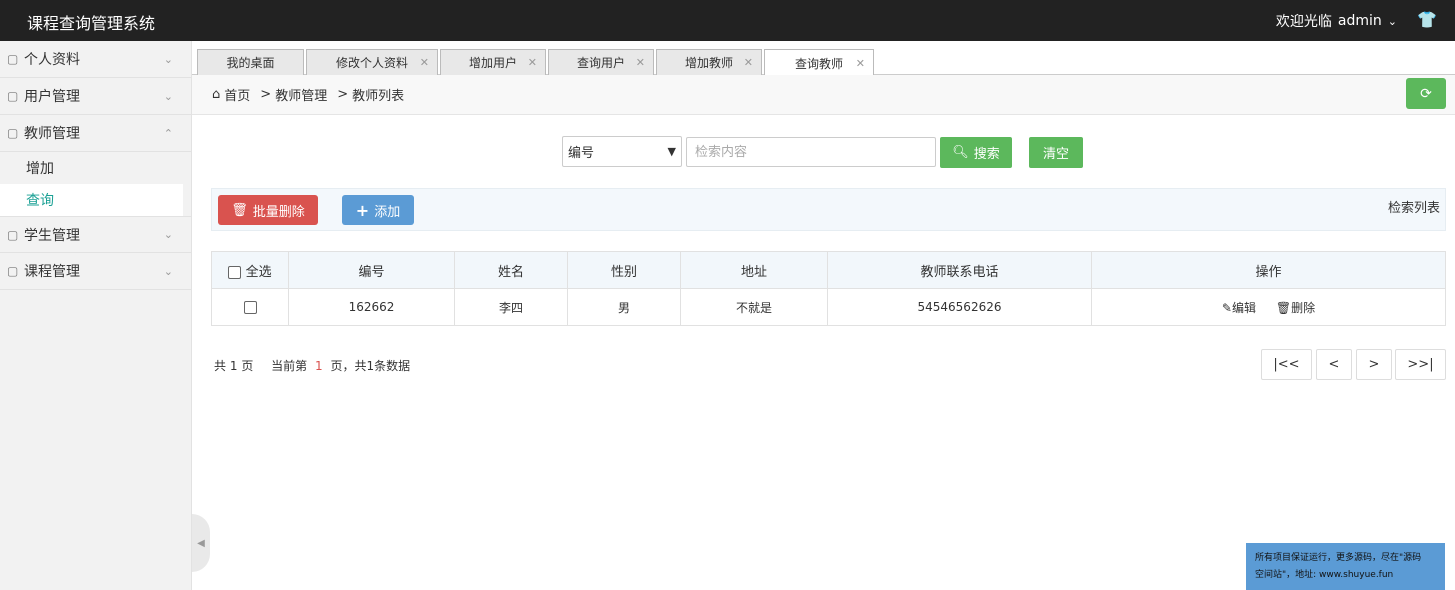 This screenshot has width=1455, height=590. Describe the element at coordinates (312, 365) in the screenshot. I see `pagination-info: 共 1 页 当前第 1 页，共1条数据` at that location.